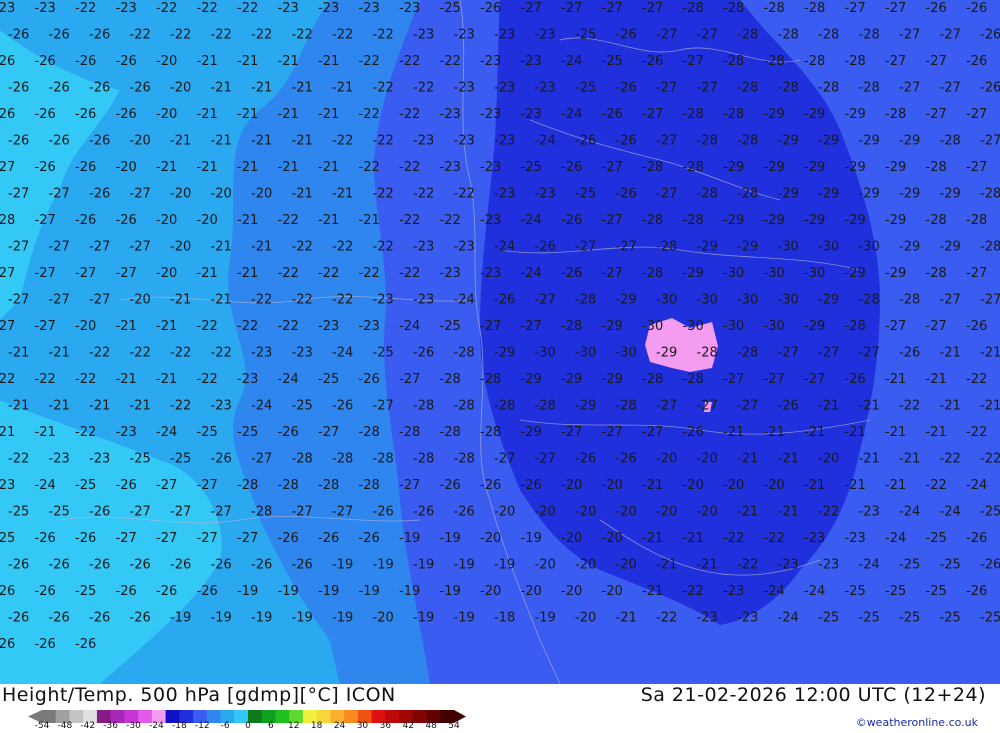  I want to click on scale-tick-label: 48, so click(431, 726).